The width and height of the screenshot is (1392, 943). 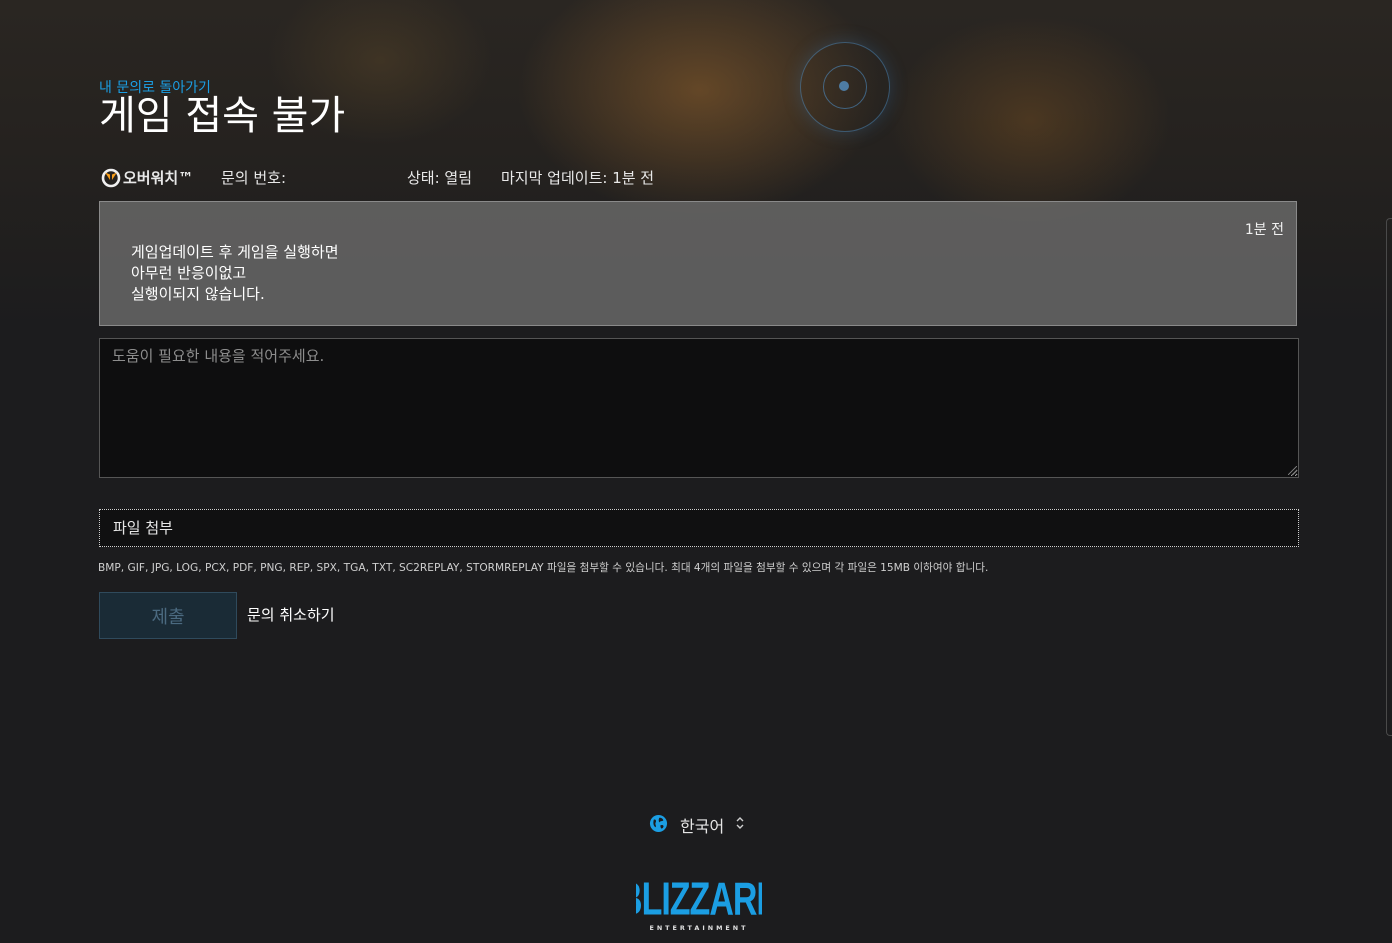 I want to click on message-timestamp: 1분 전, so click(x=1264, y=230).